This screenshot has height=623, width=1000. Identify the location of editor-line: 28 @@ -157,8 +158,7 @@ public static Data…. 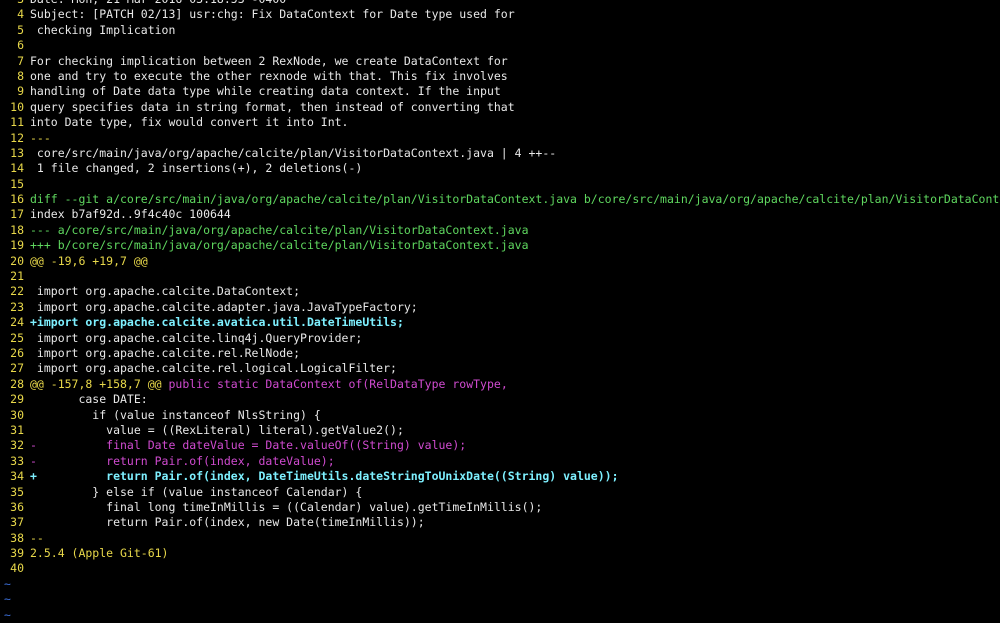
(500, 384).